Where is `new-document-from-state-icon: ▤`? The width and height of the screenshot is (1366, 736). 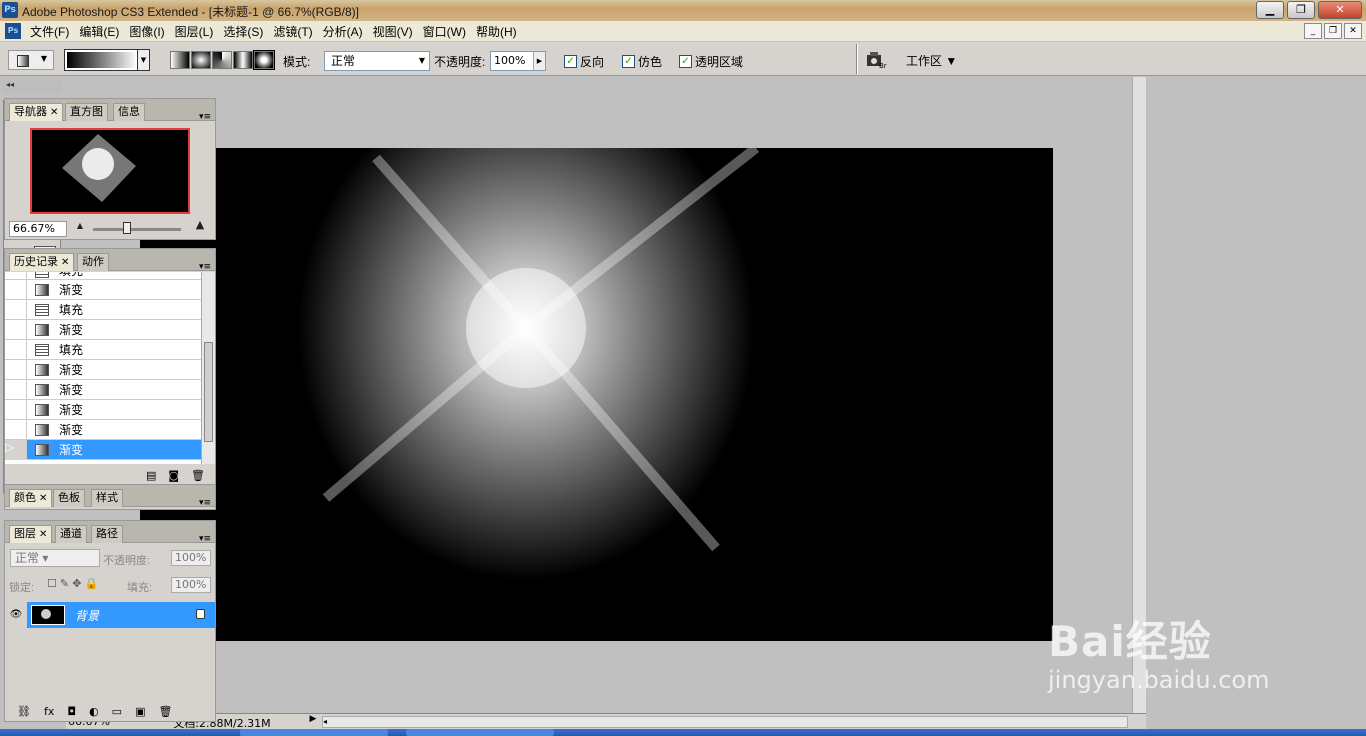
new-document-from-state-icon: ▤ is located at coordinates (151, 475).